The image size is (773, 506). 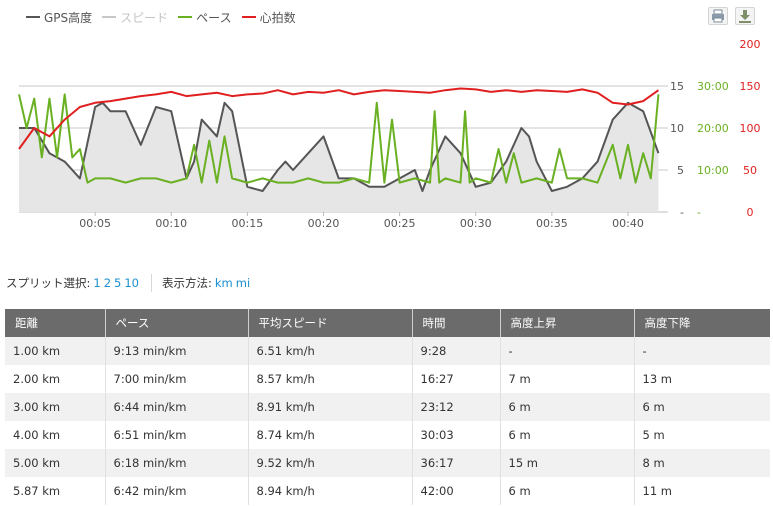 I want to click on cell-distance: 4.00 km, so click(x=55, y=435).